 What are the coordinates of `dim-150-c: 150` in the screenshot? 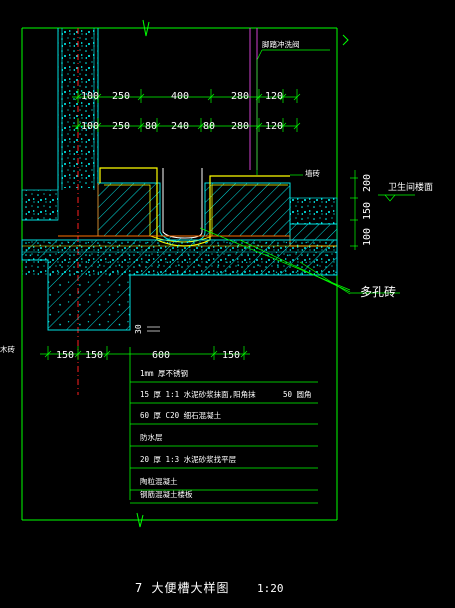 It's located at (231, 355).